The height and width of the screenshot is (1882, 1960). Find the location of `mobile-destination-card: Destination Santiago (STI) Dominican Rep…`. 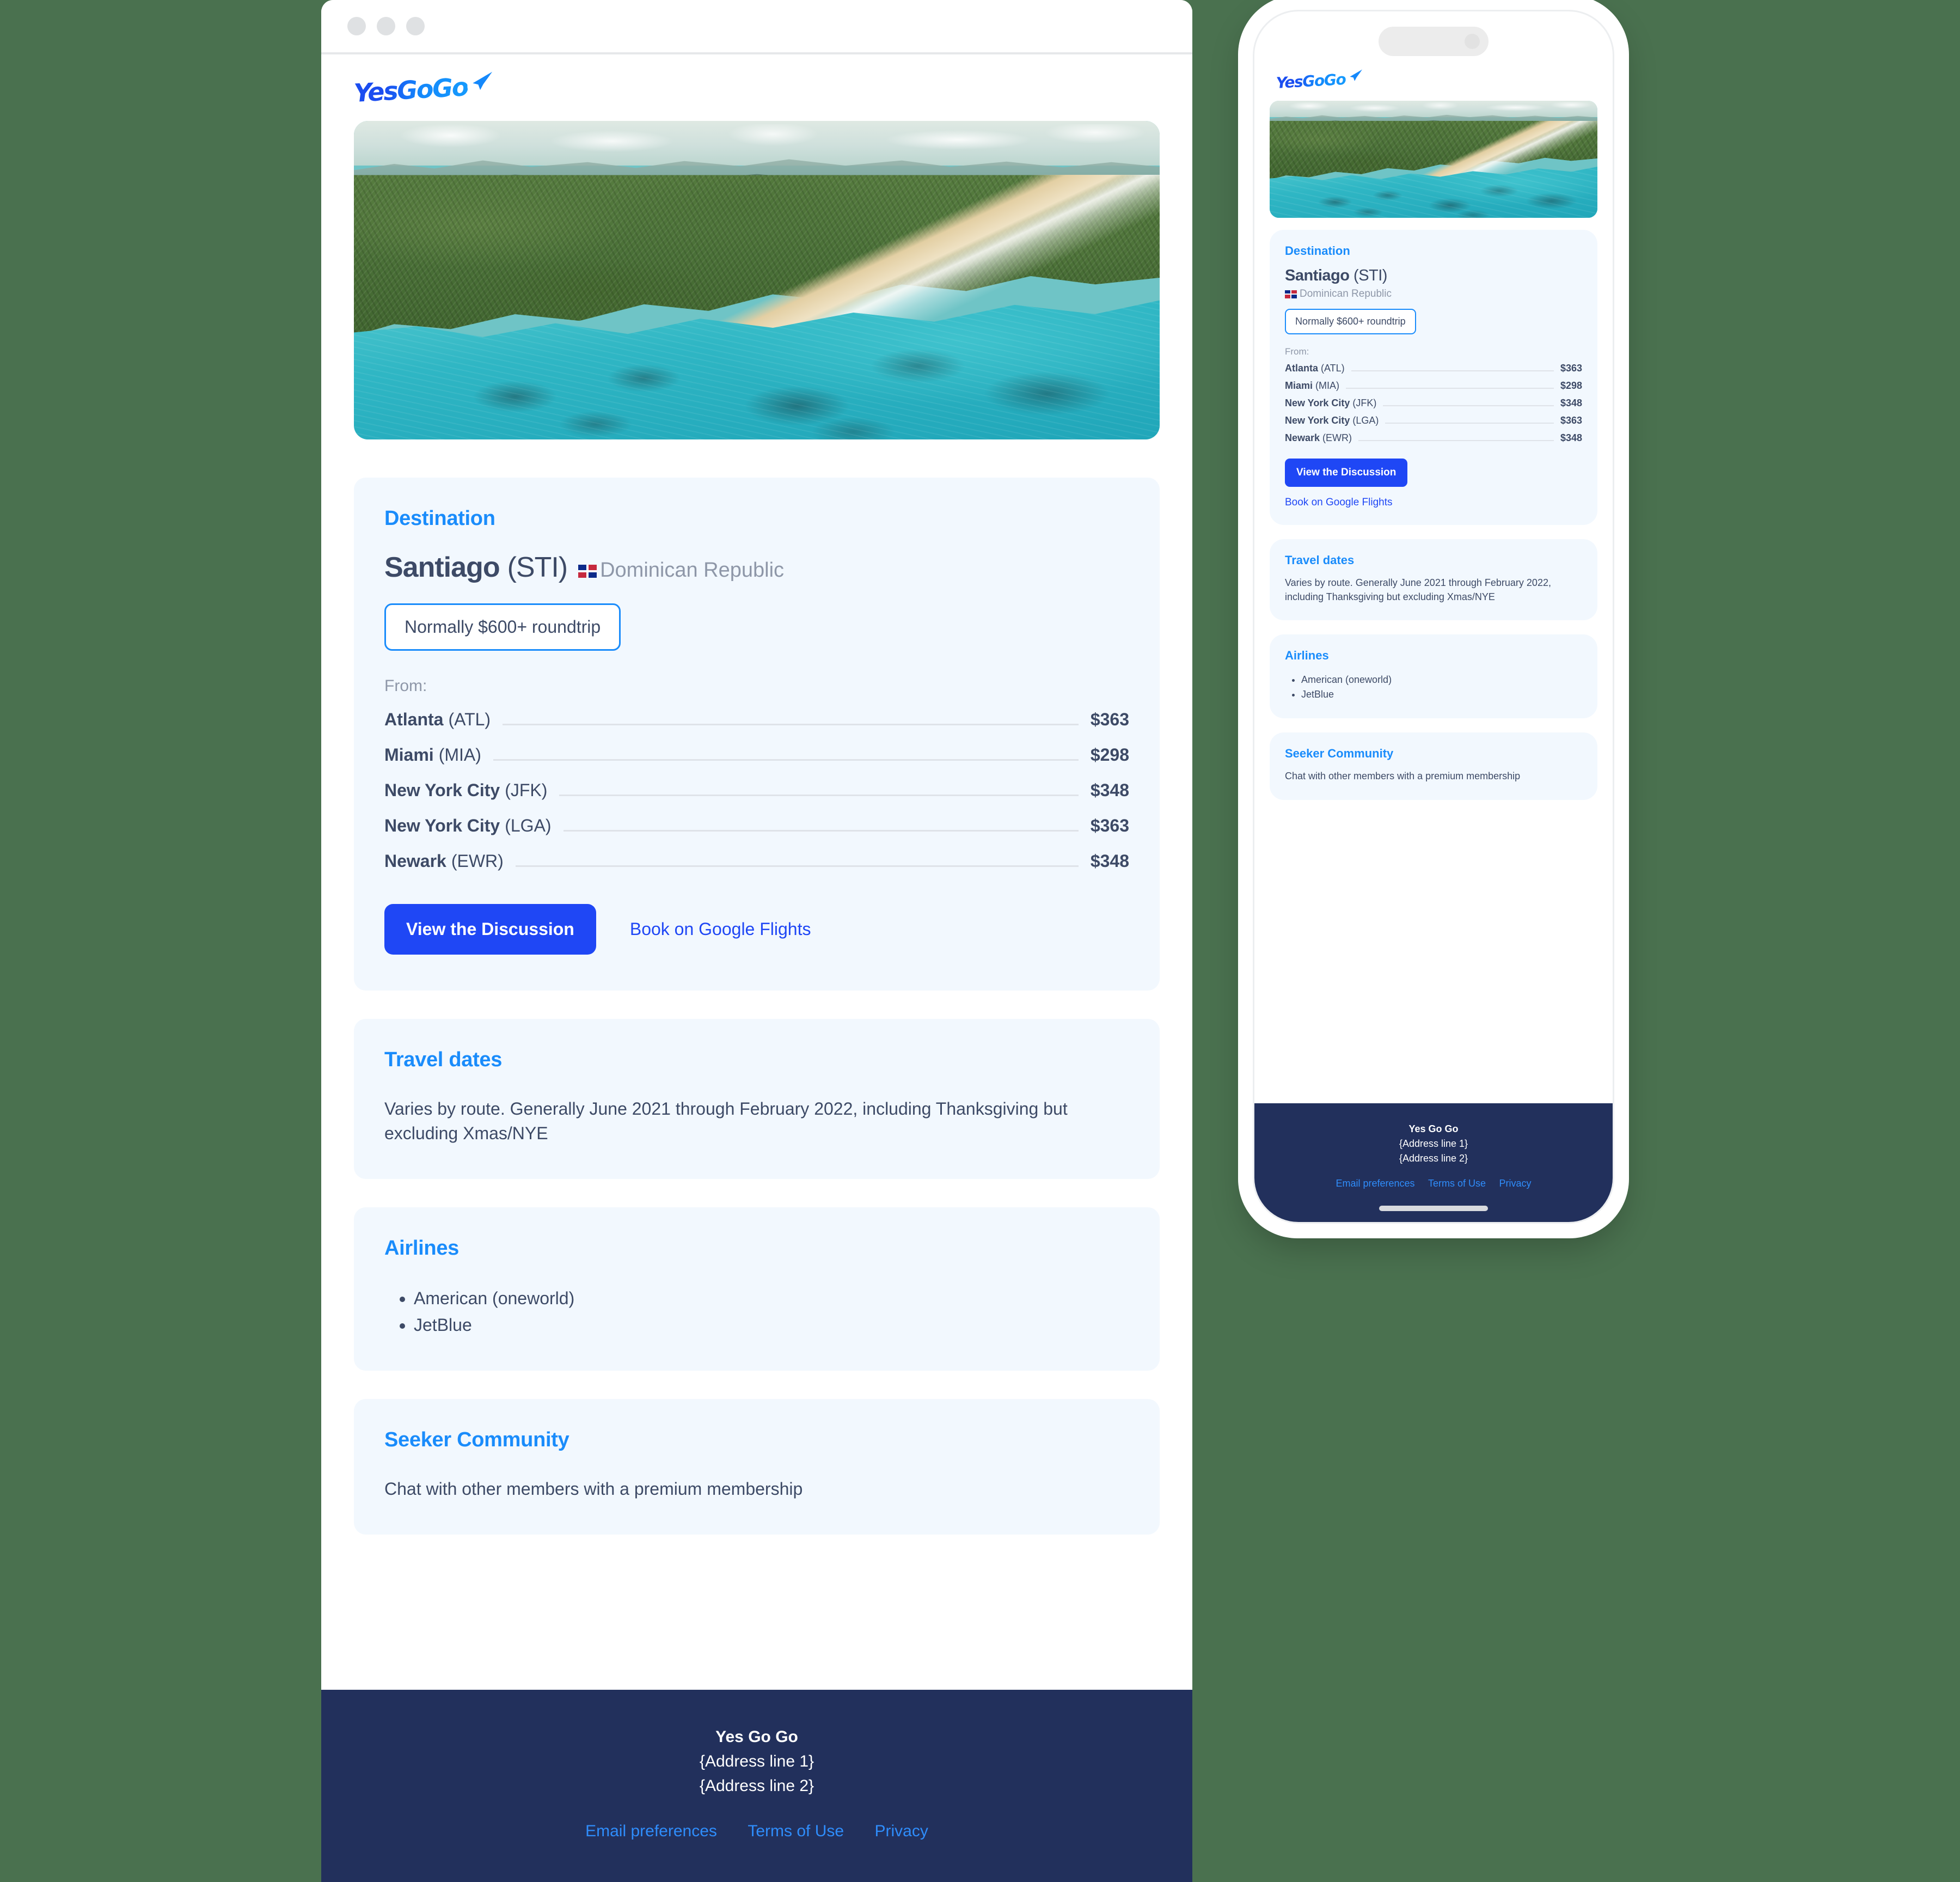

mobile-destination-card: Destination Santiago (STI) Dominican Rep… is located at coordinates (1433, 377).